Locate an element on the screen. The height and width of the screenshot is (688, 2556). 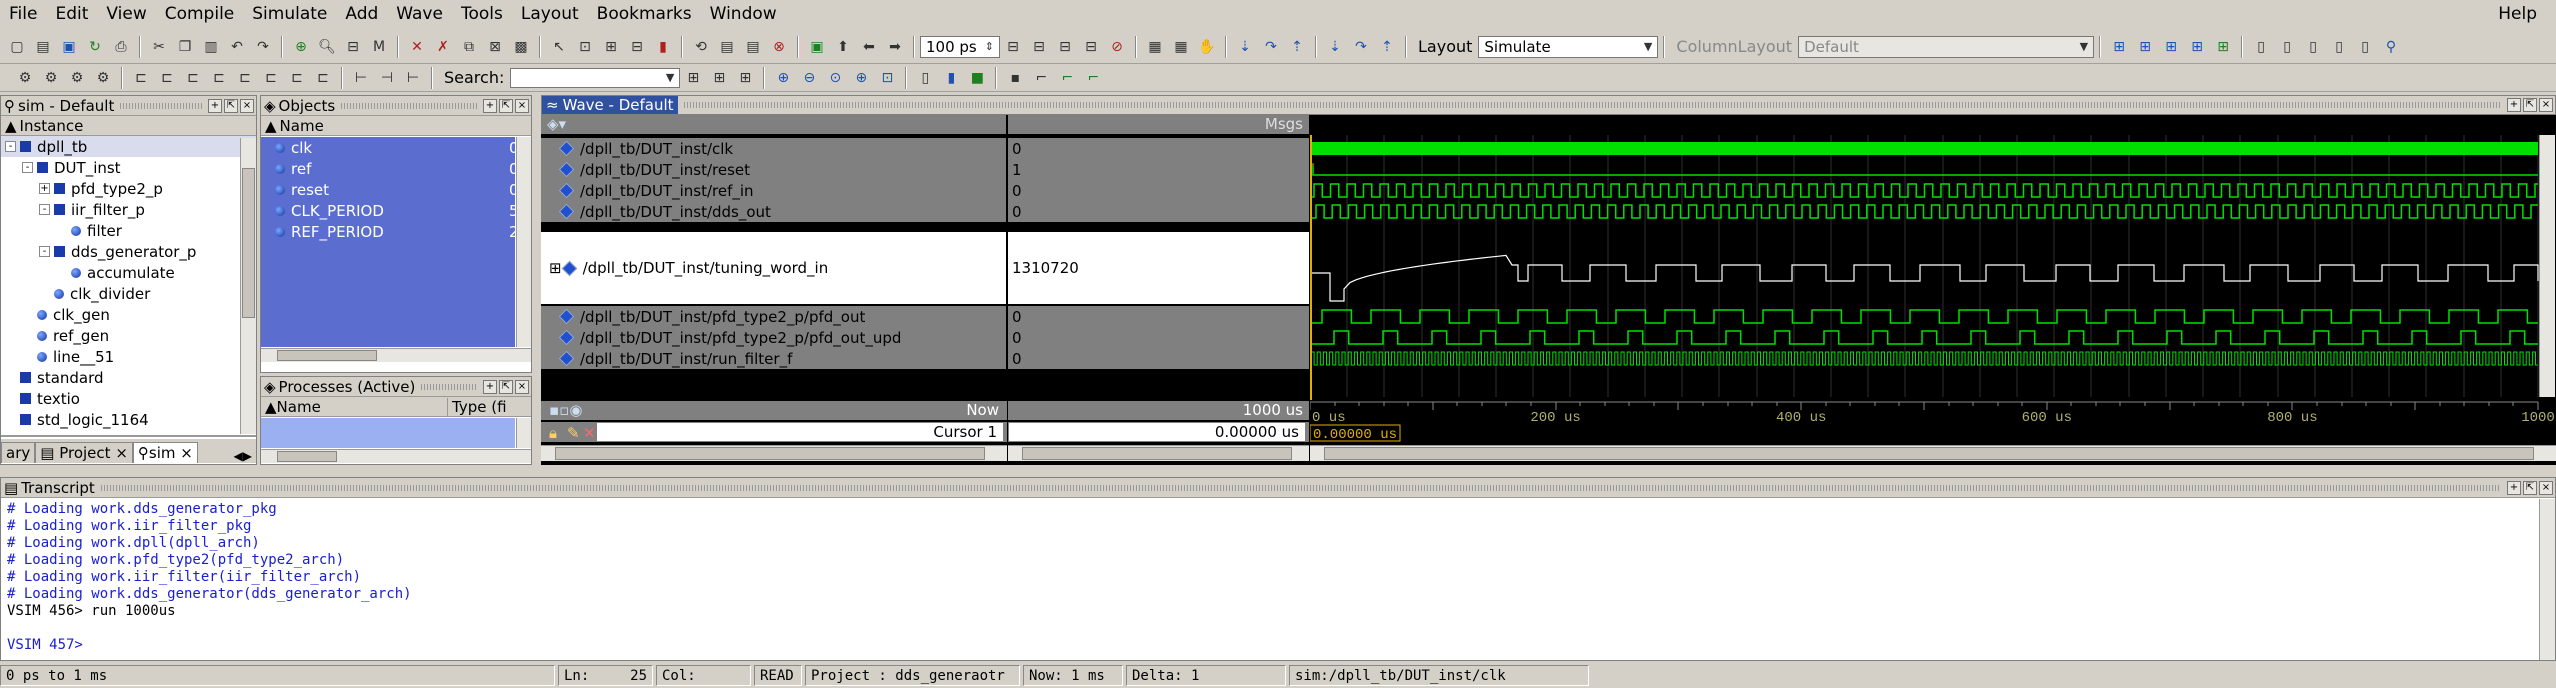
tree-item: - dpll_tb is located at coordinates (128, 146).